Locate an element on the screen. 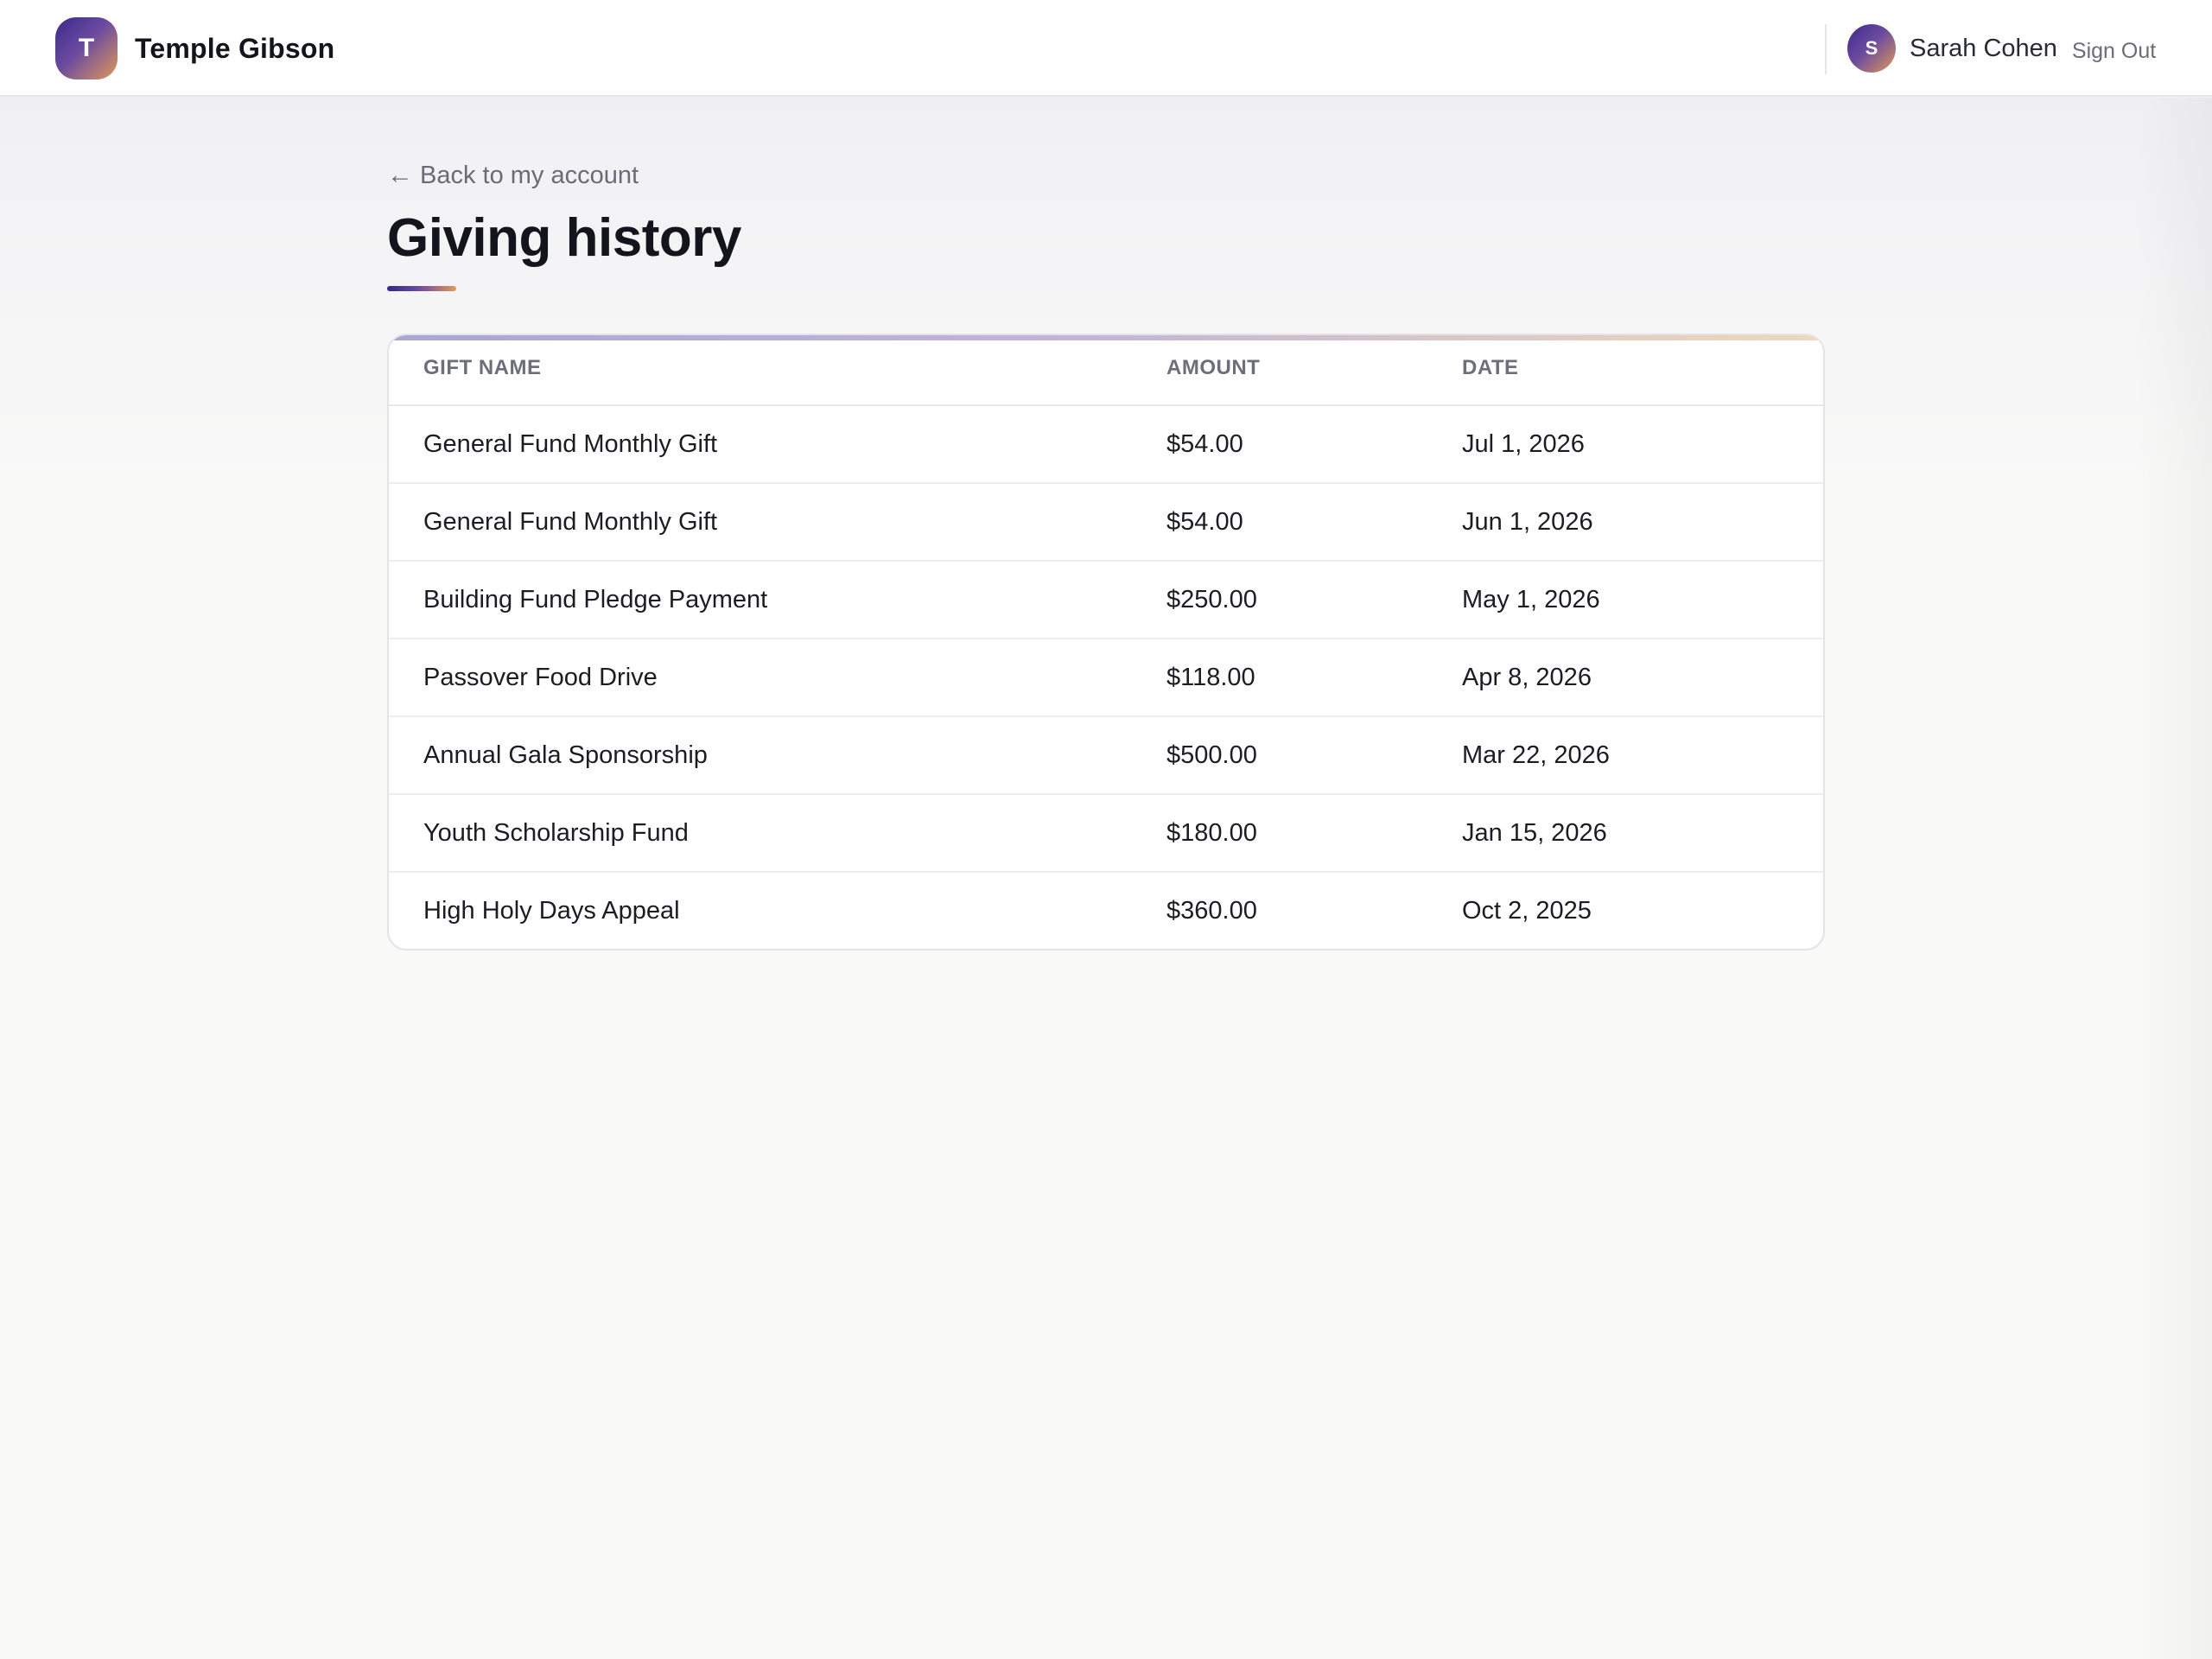  table-header: GIFT NAME AMOUNT DATE is located at coordinates (1106, 370).